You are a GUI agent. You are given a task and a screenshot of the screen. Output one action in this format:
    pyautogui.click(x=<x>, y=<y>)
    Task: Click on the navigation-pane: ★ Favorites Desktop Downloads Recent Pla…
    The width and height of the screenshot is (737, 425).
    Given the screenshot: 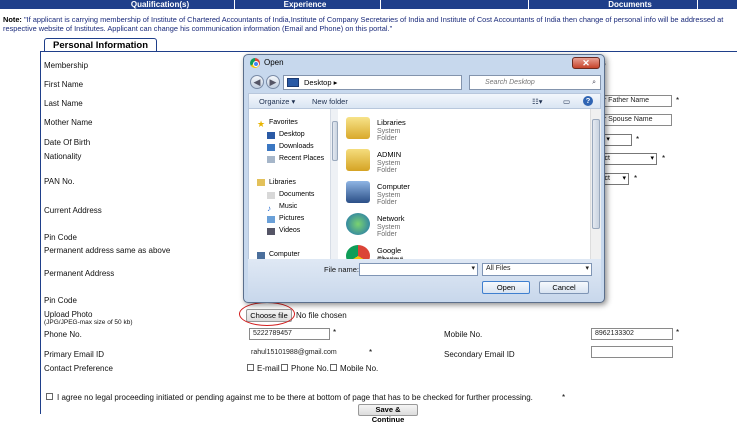 What is the action you would take?
    pyautogui.click(x=293, y=184)
    